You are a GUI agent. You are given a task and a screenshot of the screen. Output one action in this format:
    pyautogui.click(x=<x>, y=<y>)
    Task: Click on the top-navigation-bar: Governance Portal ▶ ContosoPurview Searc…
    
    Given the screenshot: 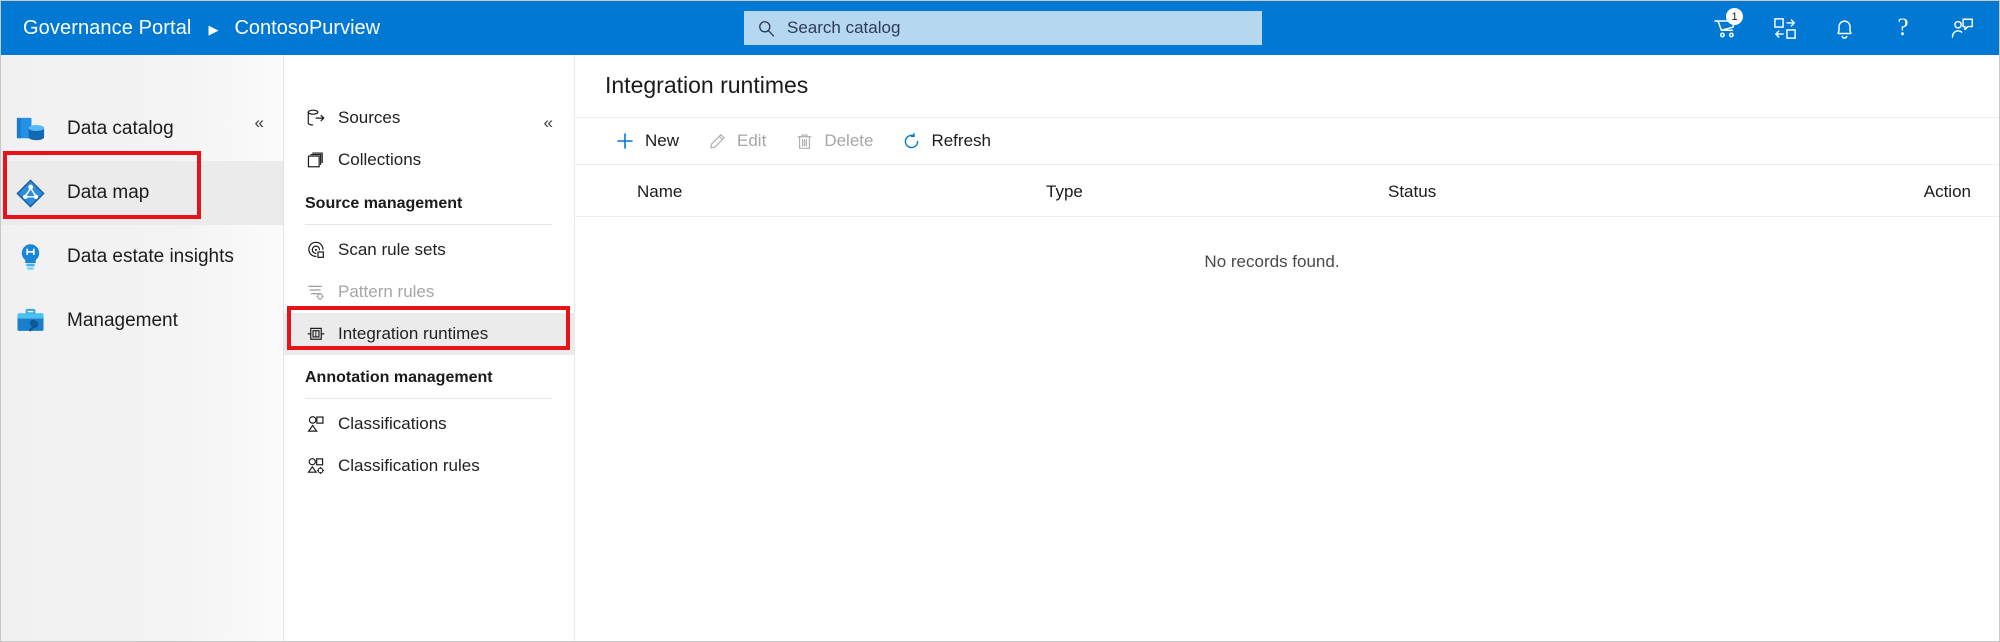 What is the action you would take?
    pyautogui.click(x=1000, y=28)
    